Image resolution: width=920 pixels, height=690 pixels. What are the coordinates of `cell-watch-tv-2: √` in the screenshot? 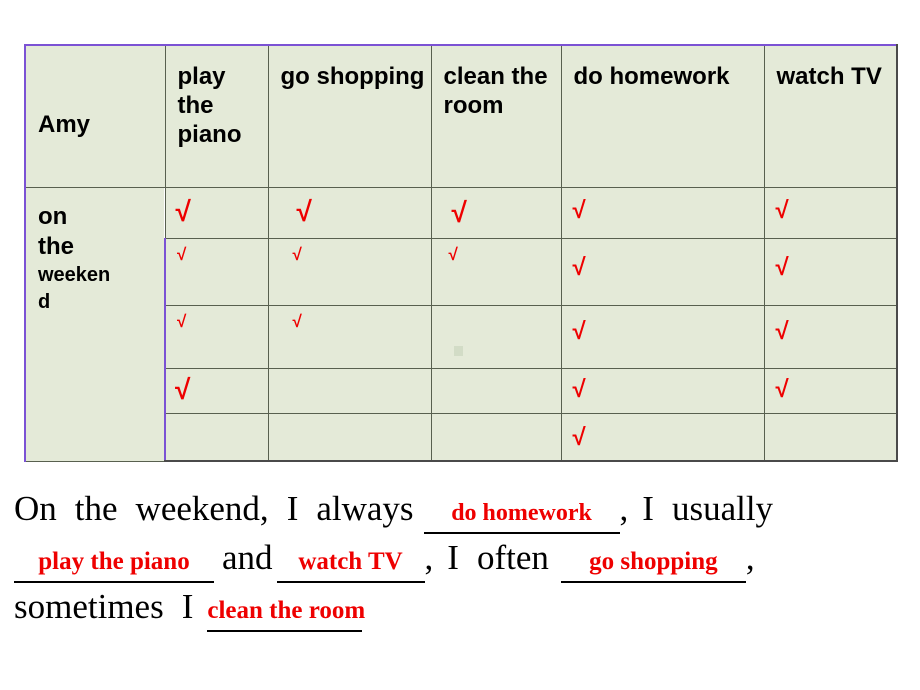 It's located at (830, 272).